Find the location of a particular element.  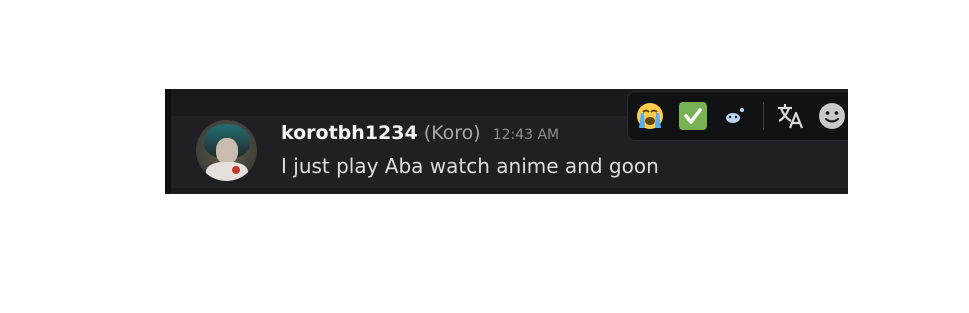

smiley-face-icon is located at coordinates (832, 116).